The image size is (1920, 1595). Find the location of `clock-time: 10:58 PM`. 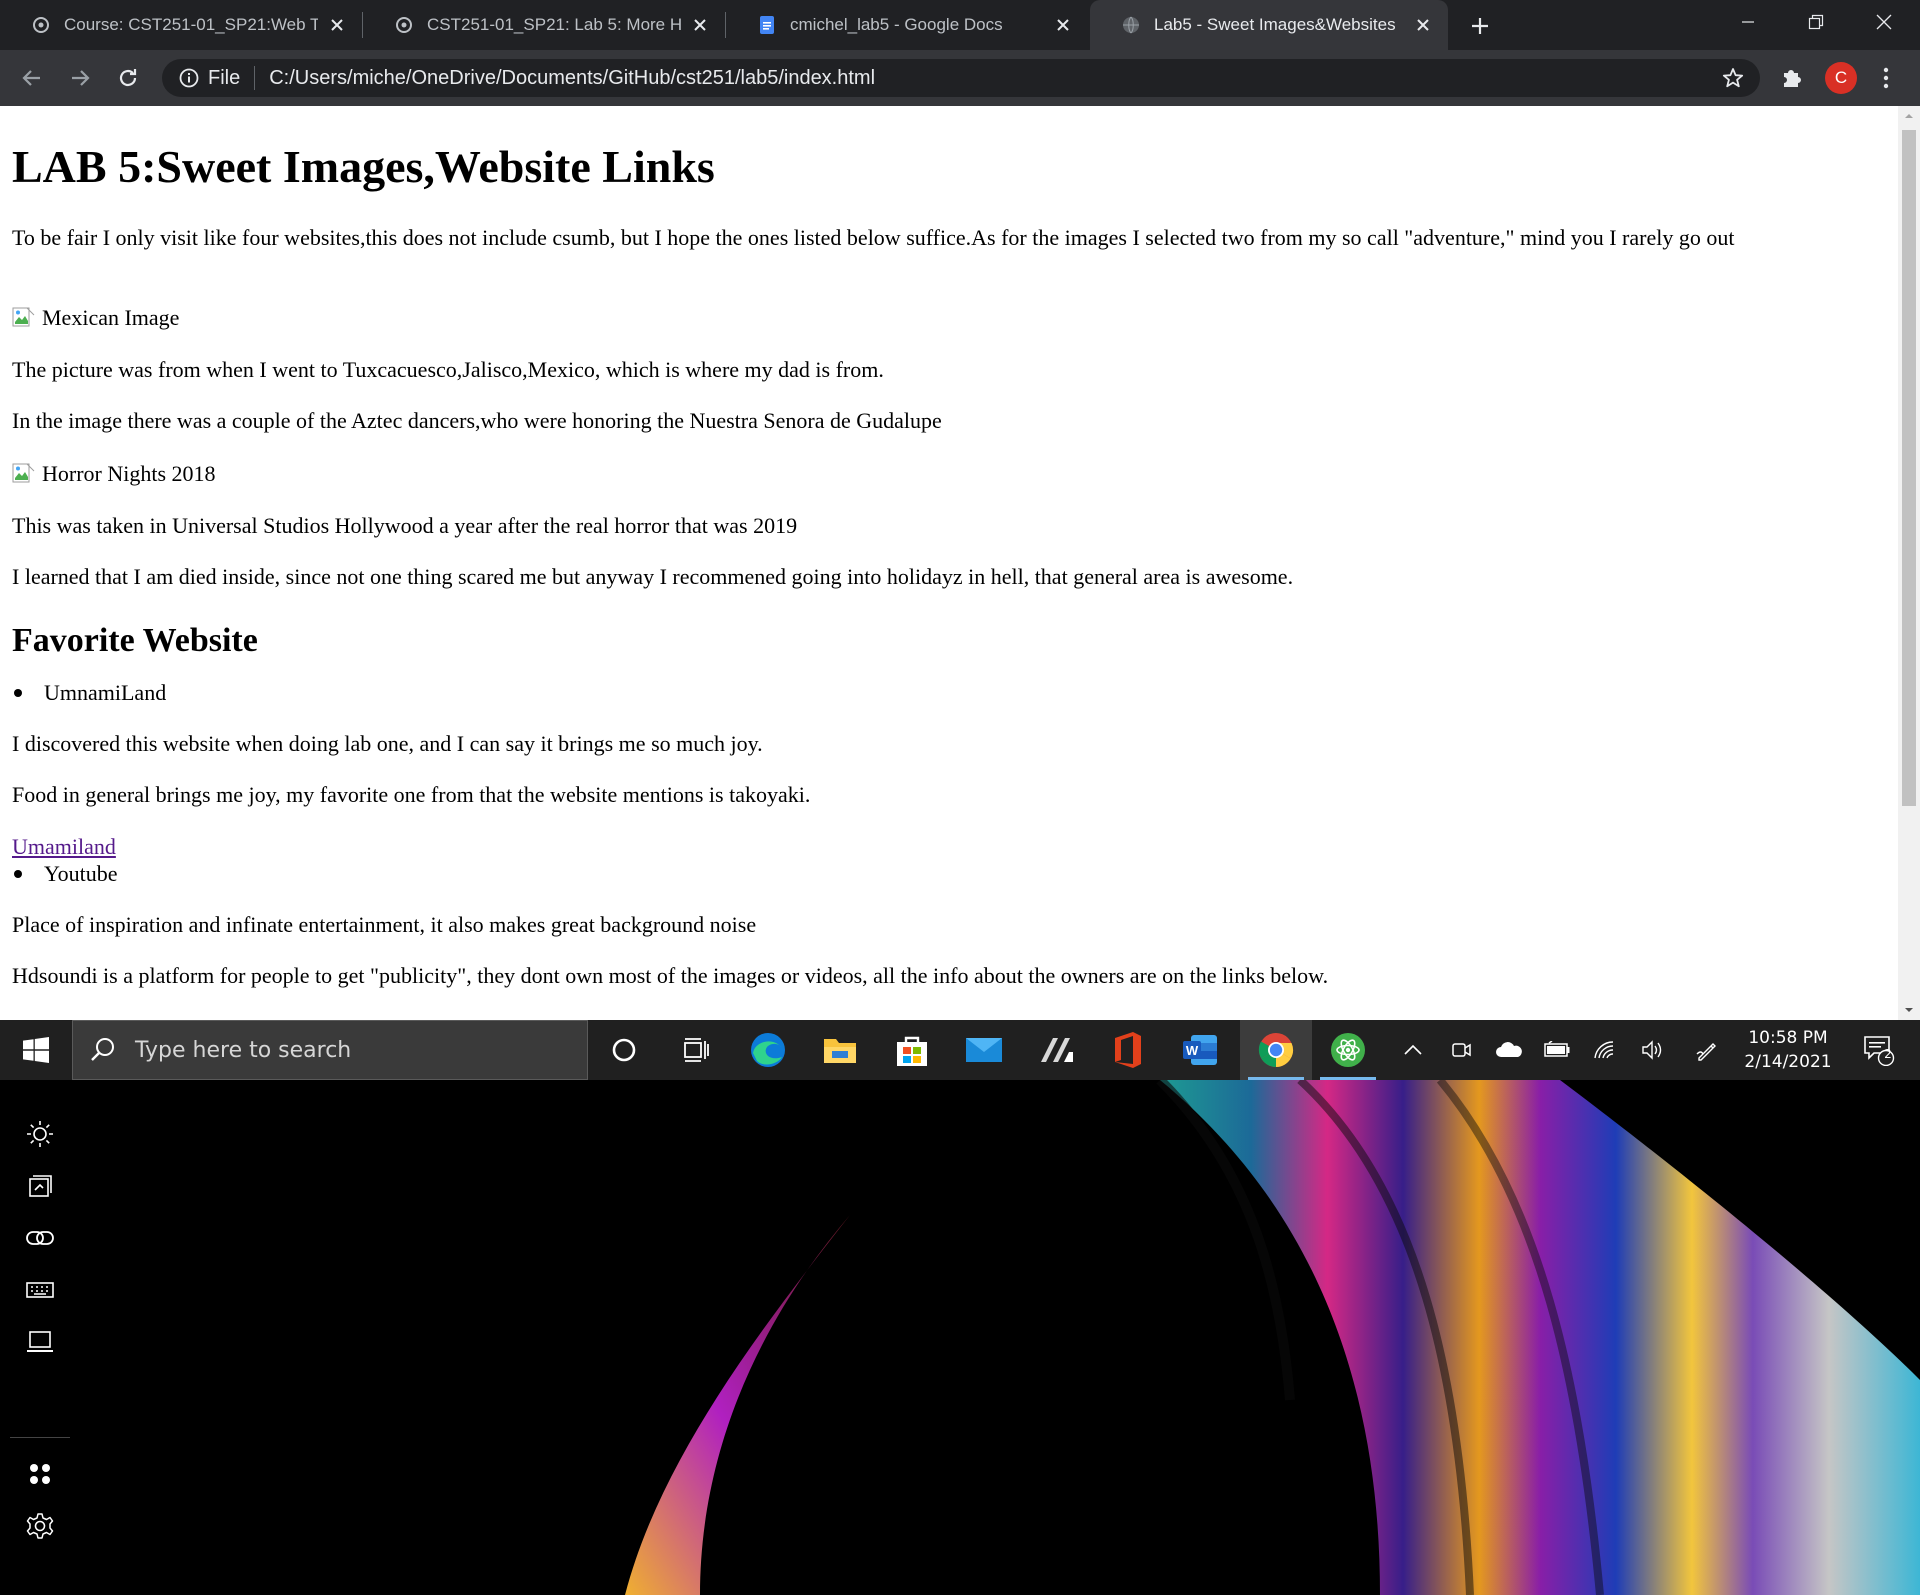

clock-time: 10:58 PM is located at coordinates (1788, 1038).